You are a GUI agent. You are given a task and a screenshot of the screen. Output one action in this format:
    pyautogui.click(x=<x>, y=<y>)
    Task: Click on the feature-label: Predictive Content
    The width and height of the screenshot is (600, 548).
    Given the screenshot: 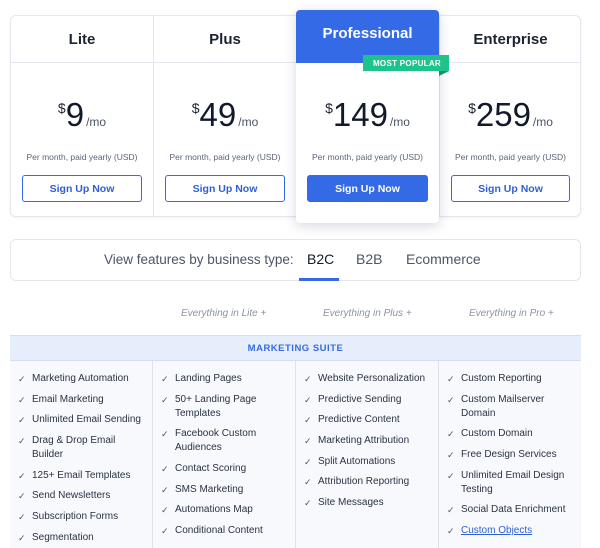 What is the action you would take?
    pyautogui.click(x=359, y=420)
    